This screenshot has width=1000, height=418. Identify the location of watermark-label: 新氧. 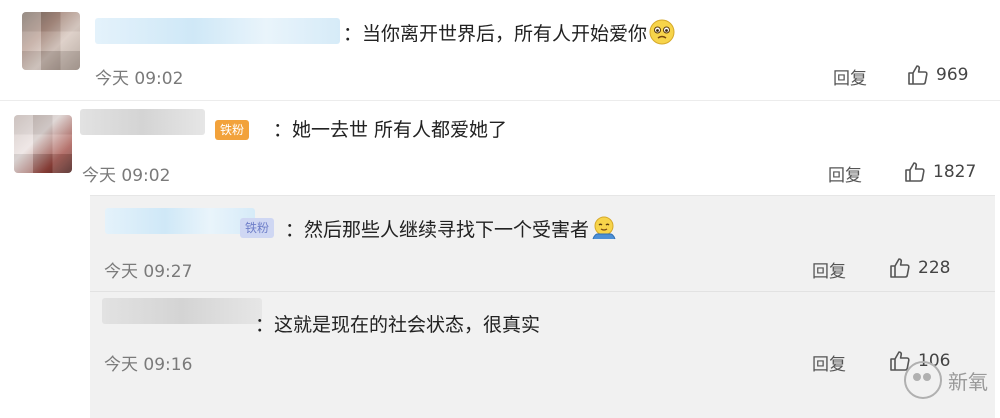
(968, 381).